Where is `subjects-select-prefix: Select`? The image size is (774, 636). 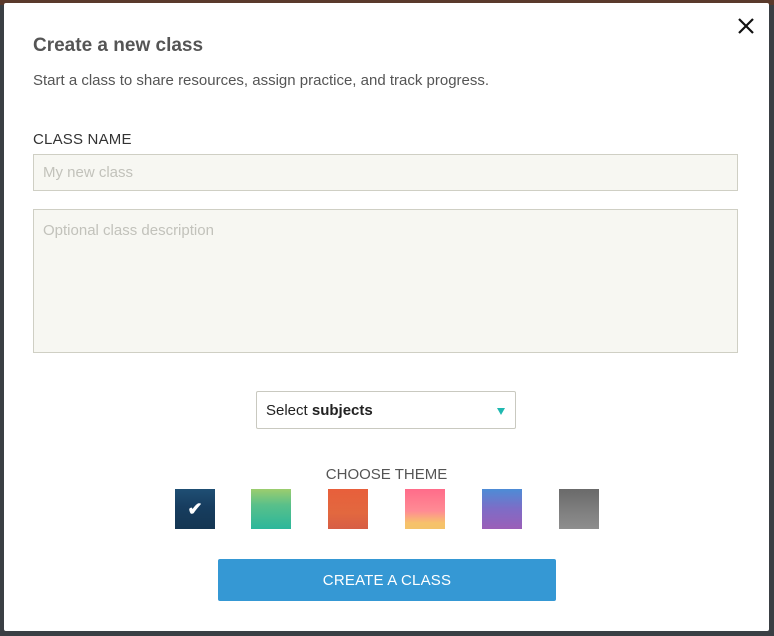 subjects-select-prefix: Select is located at coordinates (287, 410).